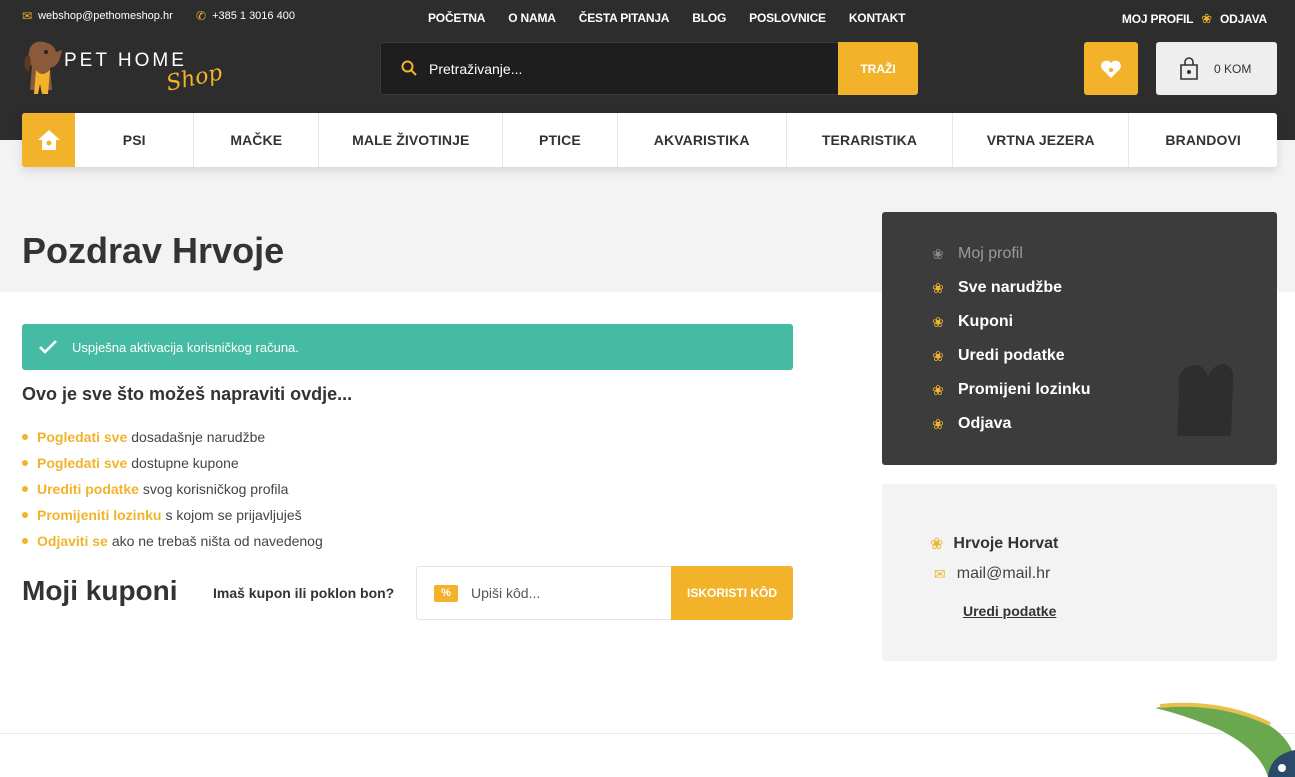  Describe the element at coordinates (647, 733) in the screenshot. I see `footer-divider` at that location.